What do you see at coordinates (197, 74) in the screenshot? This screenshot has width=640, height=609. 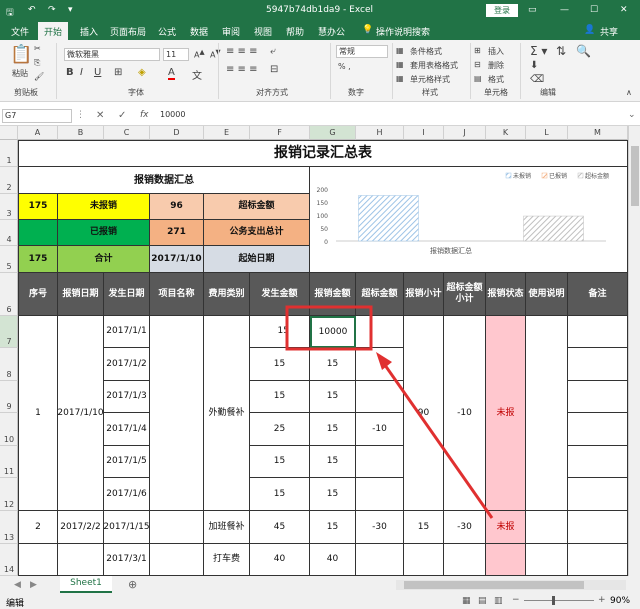 I see `phonetic-icon: 文` at bounding box center [197, 74].